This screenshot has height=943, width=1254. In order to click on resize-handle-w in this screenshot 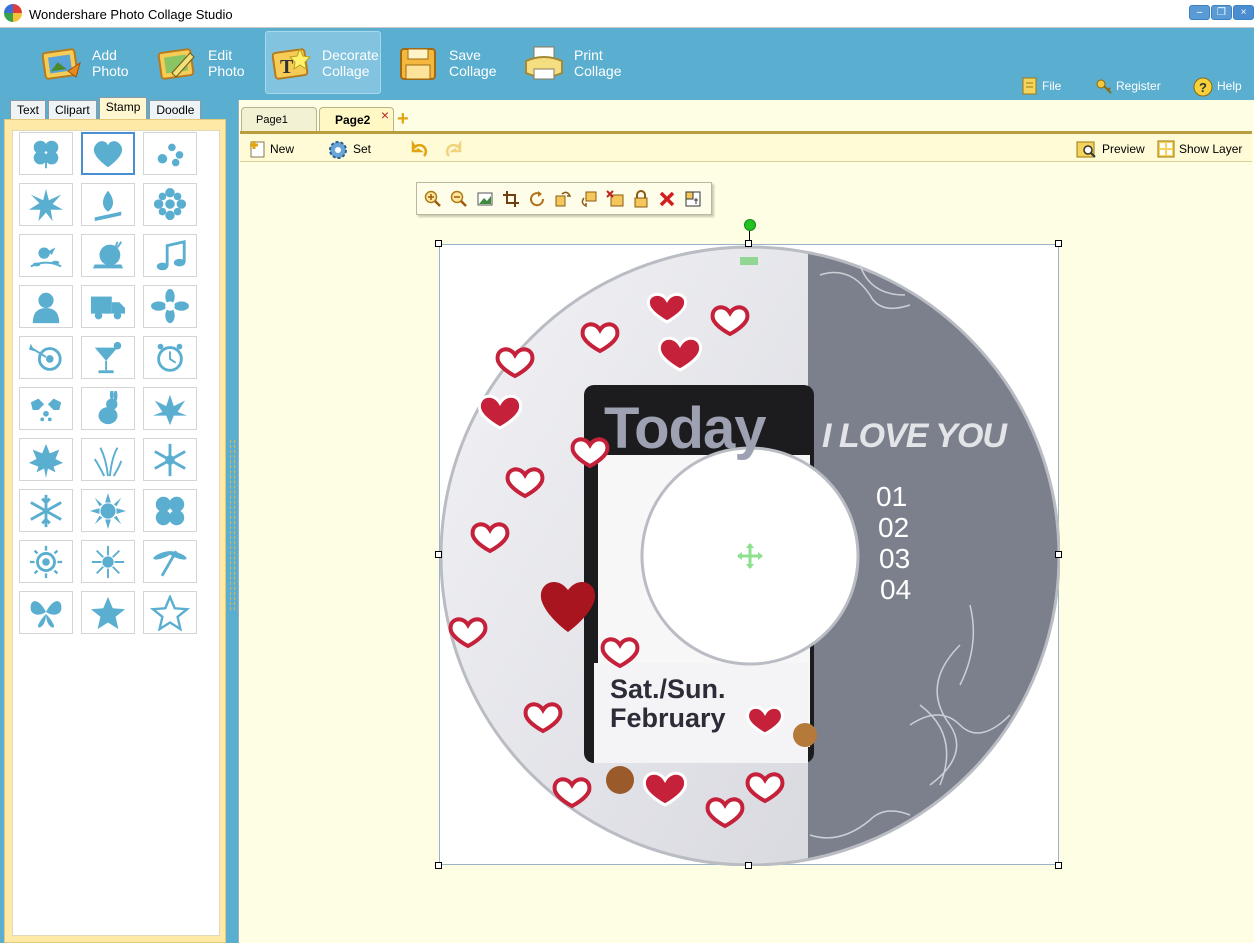, I will do `click(438, 554)`.